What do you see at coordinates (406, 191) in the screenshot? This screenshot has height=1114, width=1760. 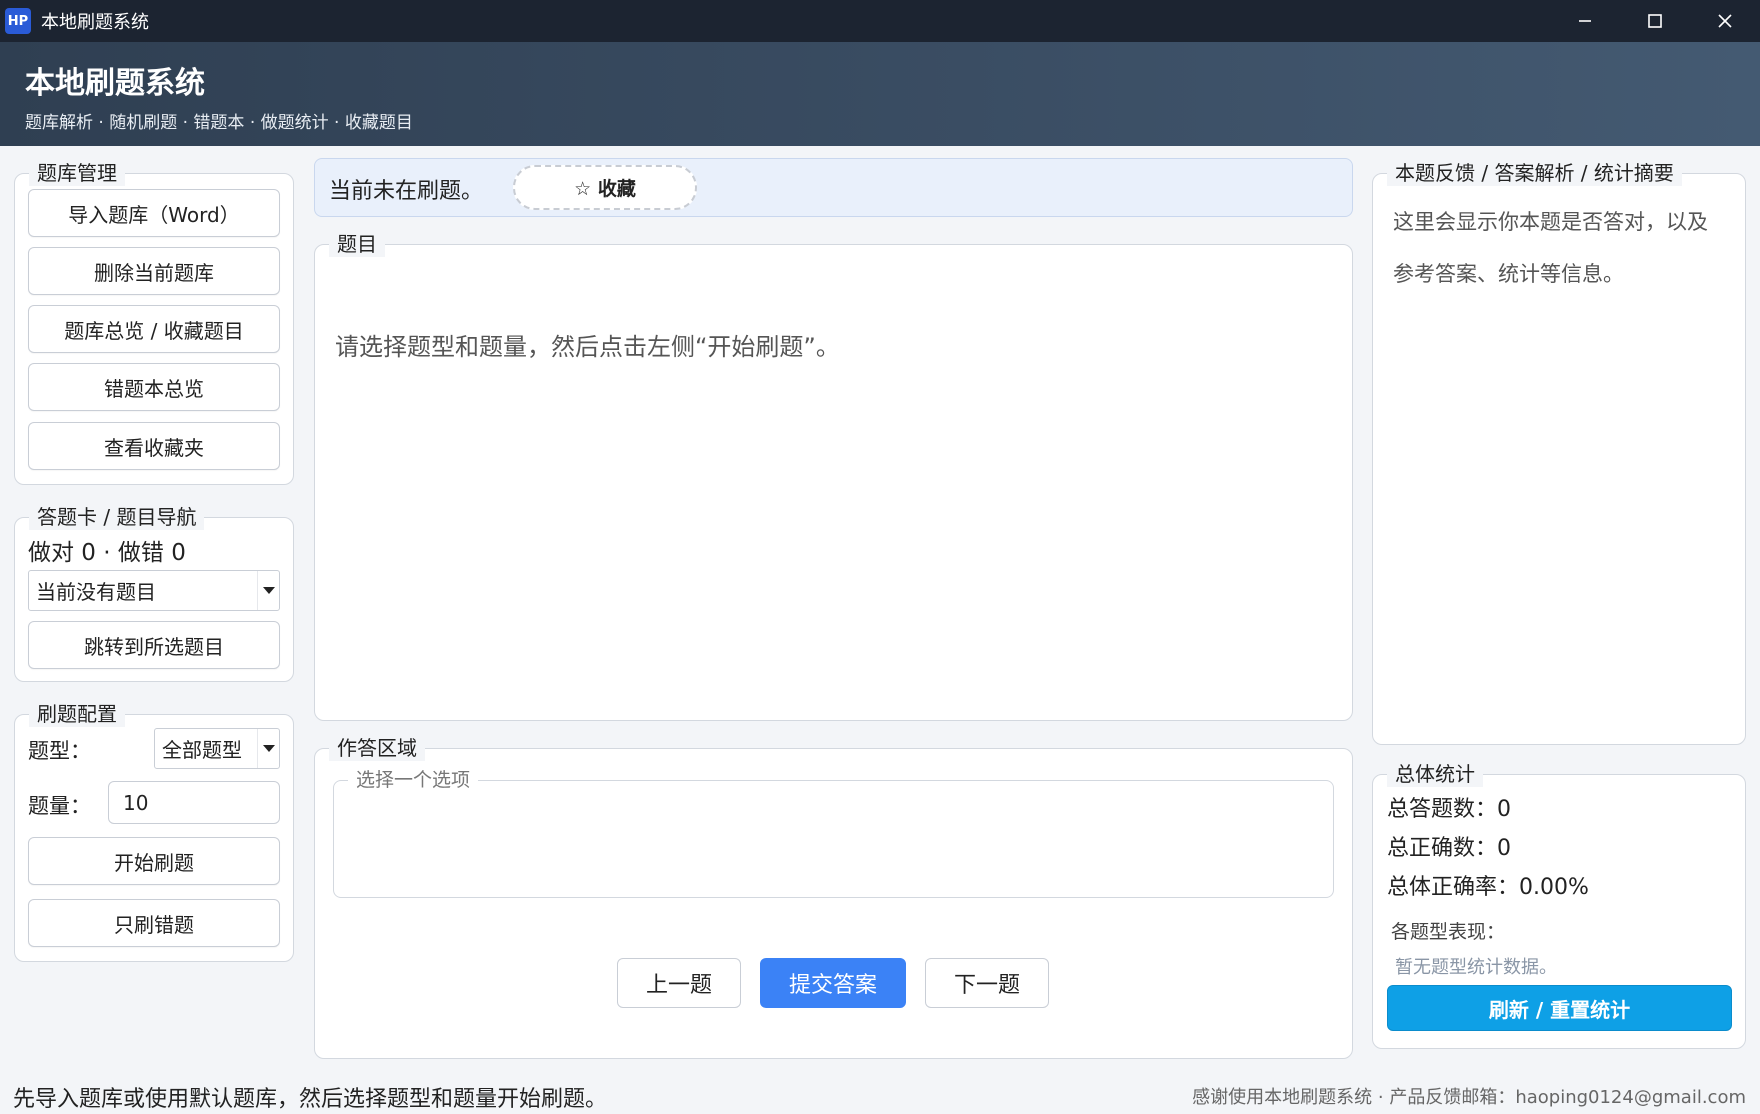 I see `quiz-status-text: 当前未在刷题。` at bounding box center [406, 191].